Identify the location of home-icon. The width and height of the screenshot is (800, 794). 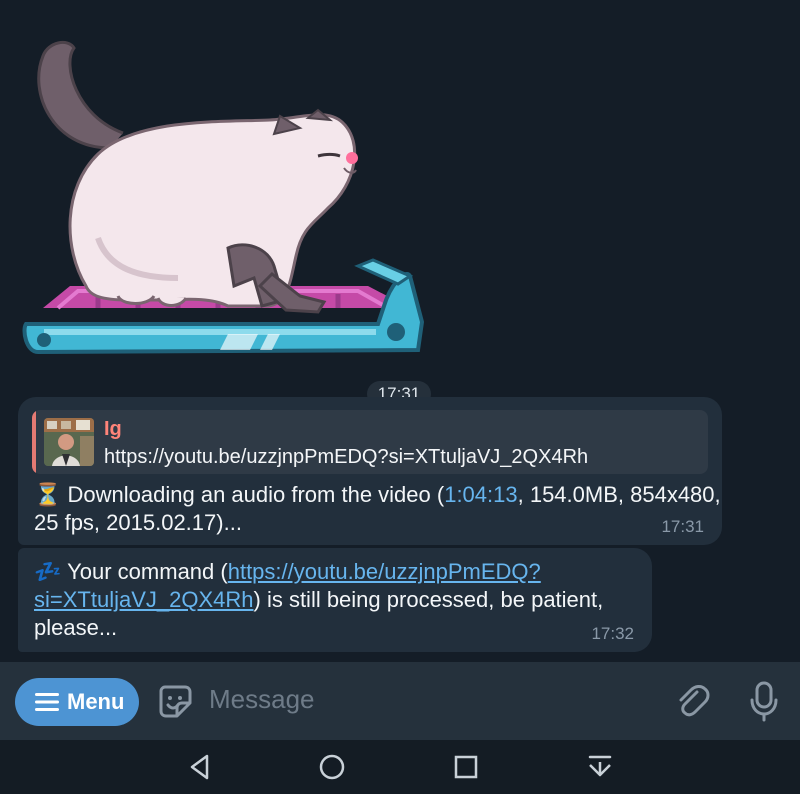
(332, 767).